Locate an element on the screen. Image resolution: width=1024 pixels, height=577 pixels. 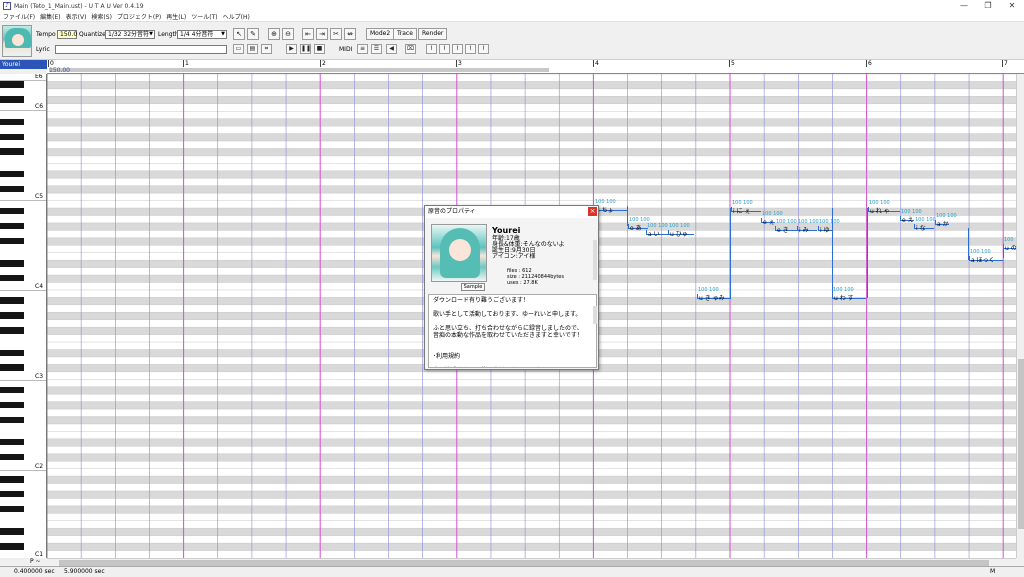
pitch-toggle-buttons: P ~ ◀ is located at coordinates (38, 565).